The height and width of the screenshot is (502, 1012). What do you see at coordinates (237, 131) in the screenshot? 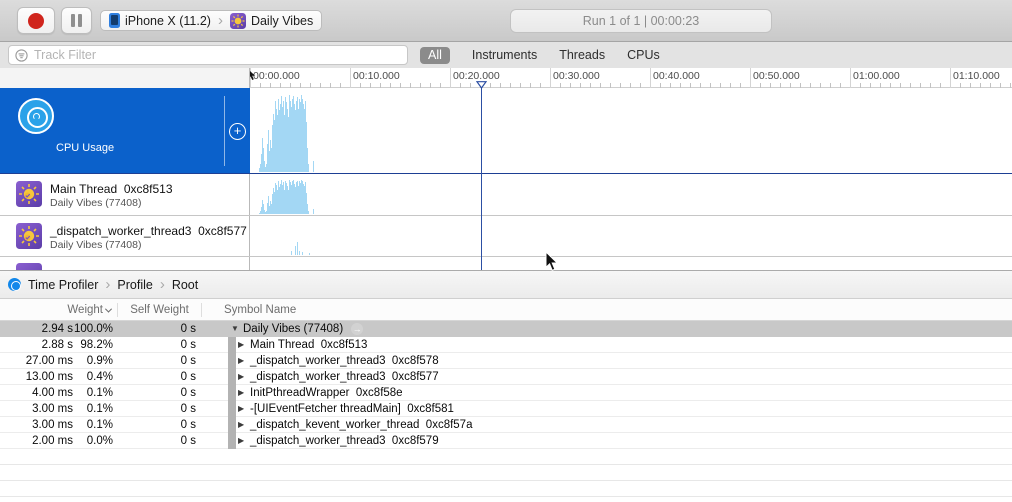
I see `add-instrument-button: +` at bounding box center [237, 131].